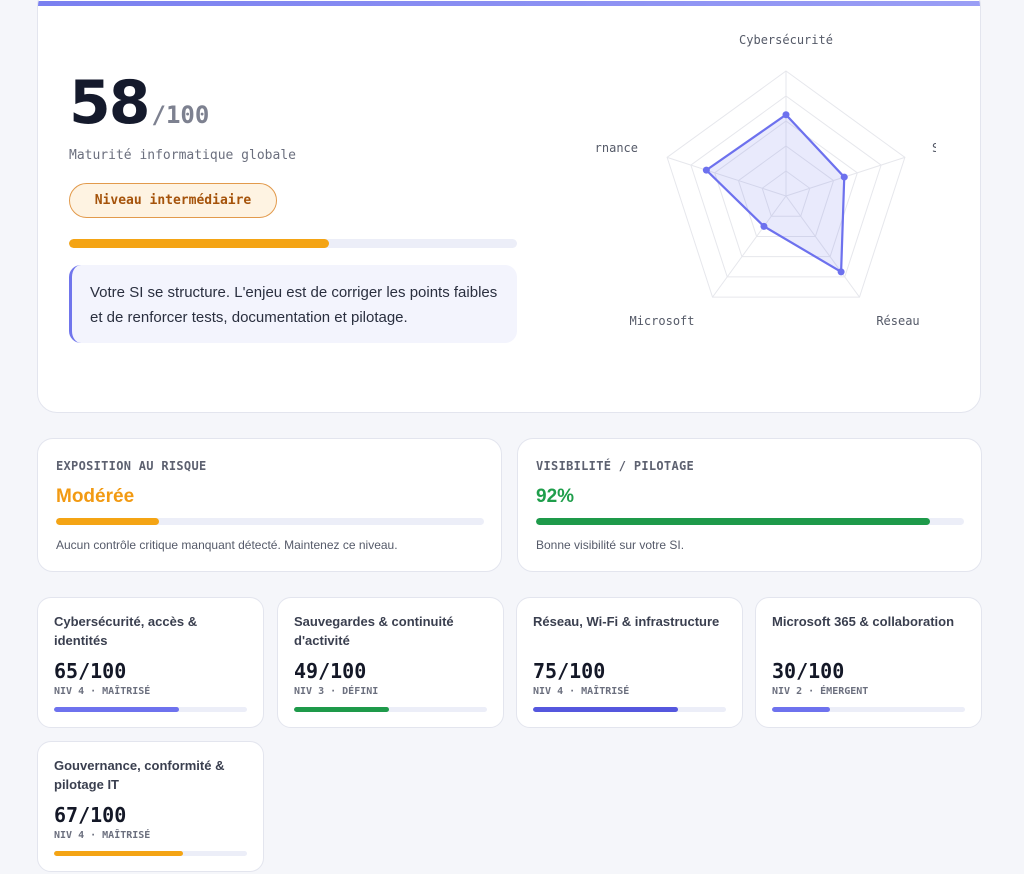 This screenshot has height=874, width=1024. I want to click on radar-axis-label: Sauve|, so click(946, 148).